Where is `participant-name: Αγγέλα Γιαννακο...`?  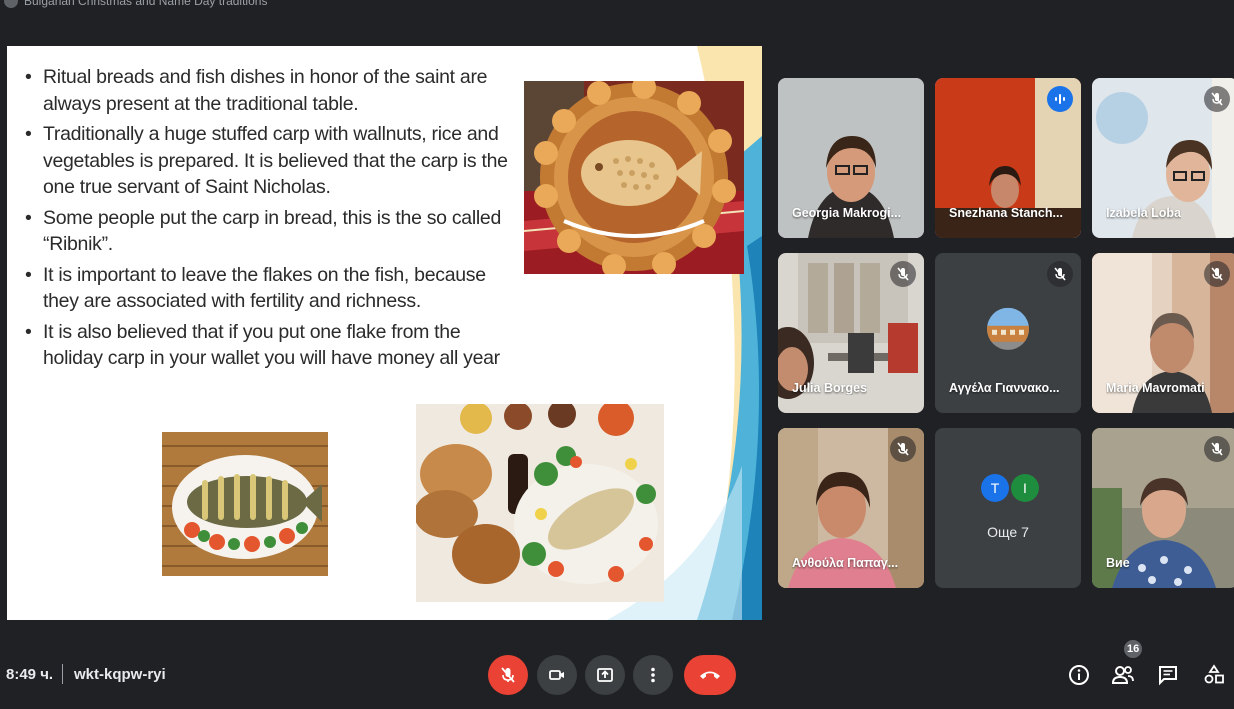
participant-name: Αγγέλα Γιαννακο... is located at coordinates (1004, 388).